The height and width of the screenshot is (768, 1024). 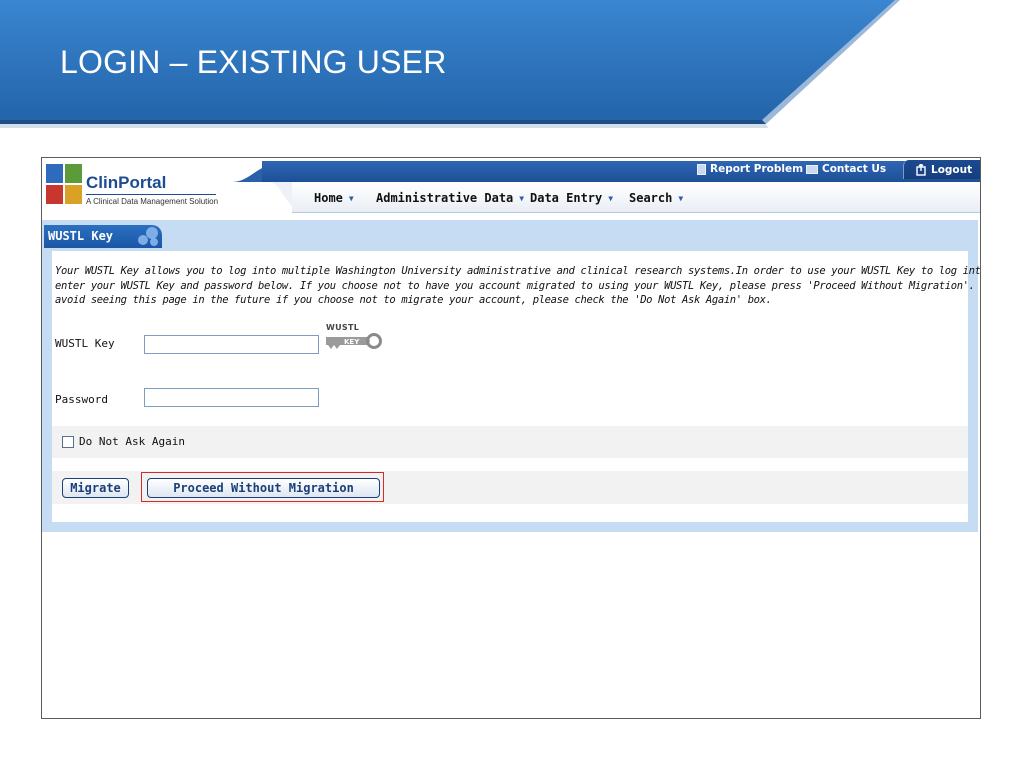 What do you see at coordinates (263, 488) in the screenshot?
I see `proceed-without-migration-button: Proceed Without Migration` at bounding box center [263, 488].